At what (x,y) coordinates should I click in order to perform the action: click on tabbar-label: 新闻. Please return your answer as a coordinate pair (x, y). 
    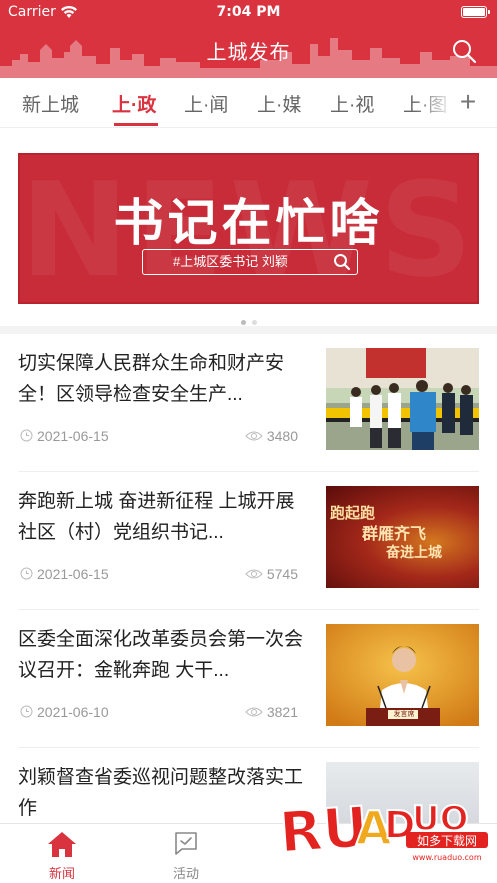
    Looking at the image, I should click on (61, 873).